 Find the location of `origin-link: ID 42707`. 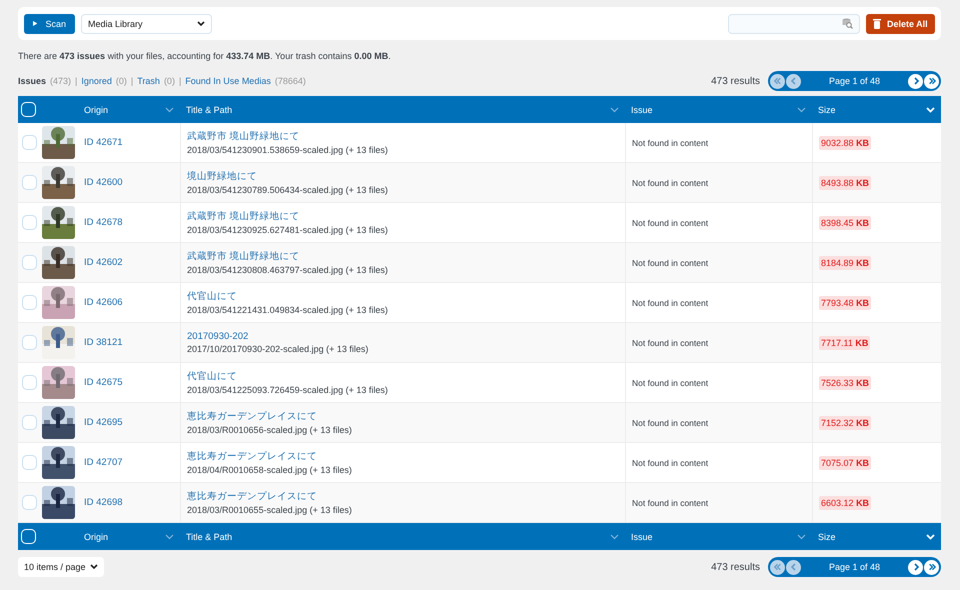

origin-link: ID 42707 is located at coordinates (129, 462).